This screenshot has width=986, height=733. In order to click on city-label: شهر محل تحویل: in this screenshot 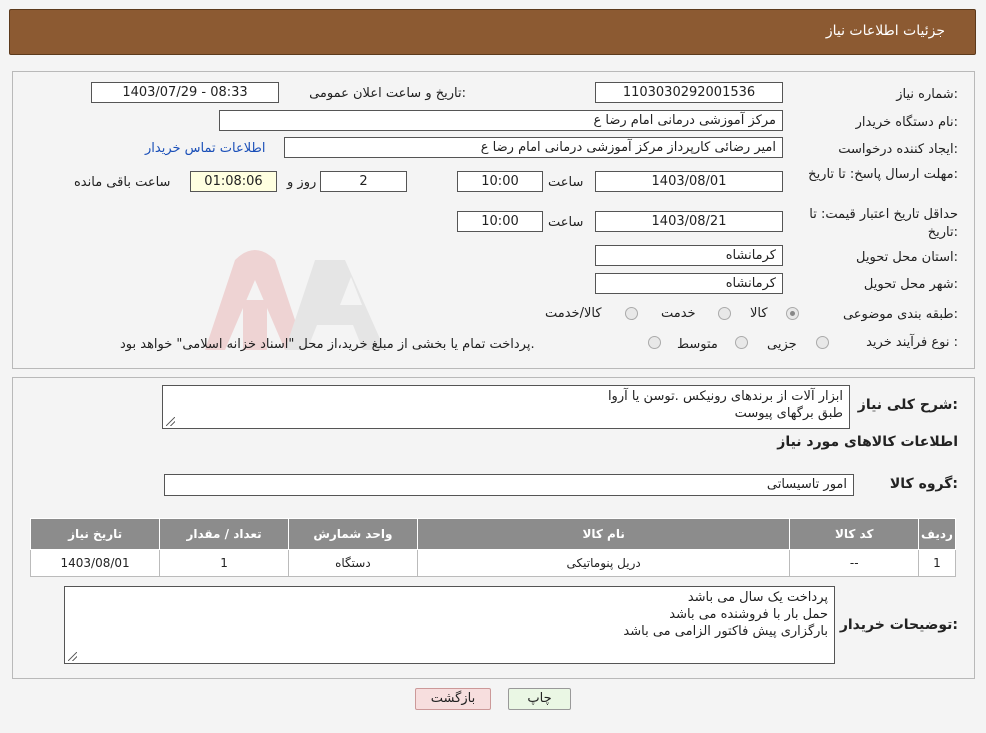, I will do `click(910, 284)`.